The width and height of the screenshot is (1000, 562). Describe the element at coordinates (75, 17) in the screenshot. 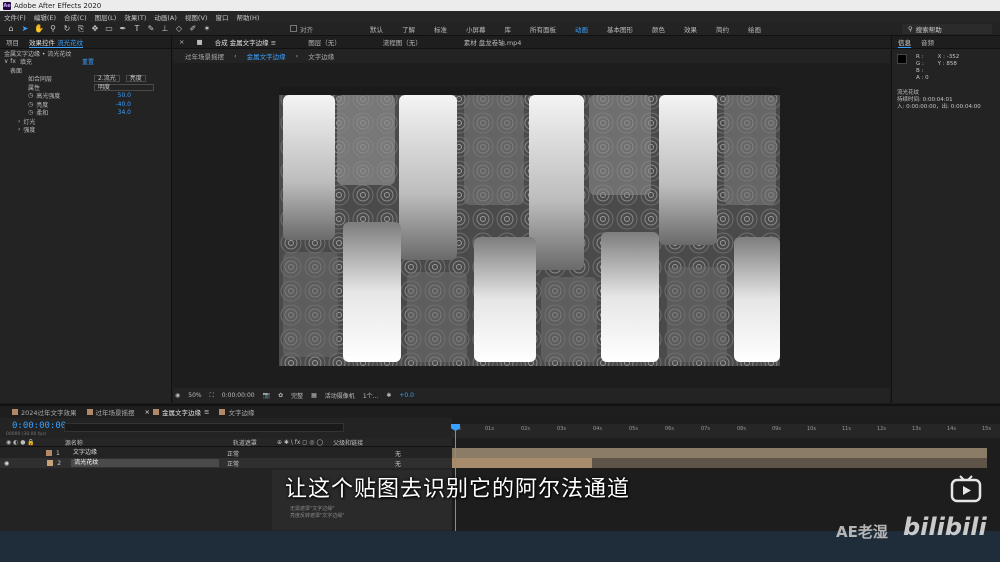

I see `menu-composition: 合成(C)` at that location.